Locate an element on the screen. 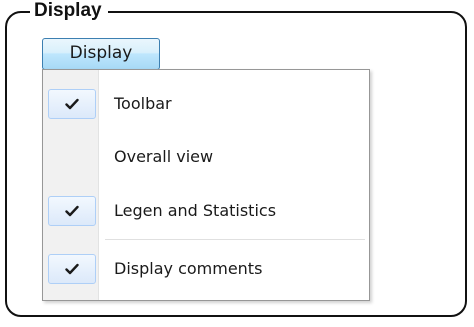 The image size is (474, 327). menu-separator is located at coordinates (235, 240).